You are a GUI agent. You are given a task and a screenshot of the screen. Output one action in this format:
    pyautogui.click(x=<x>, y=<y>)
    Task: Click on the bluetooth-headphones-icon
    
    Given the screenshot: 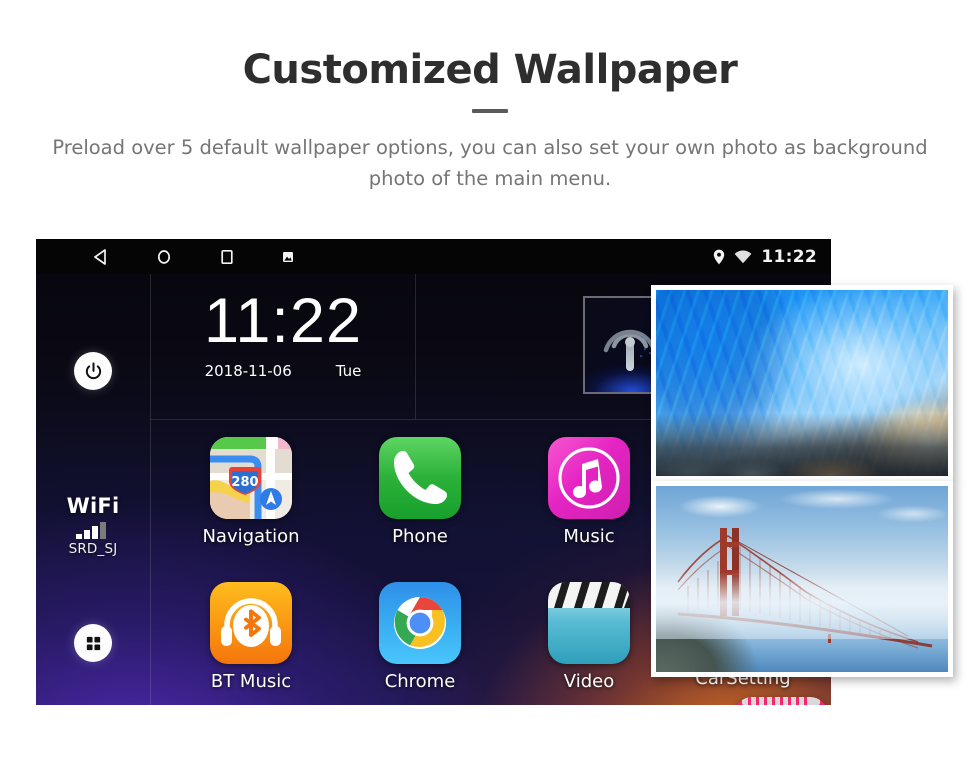 What is the action you would take?
    pyautogui.click(x=251, y=623)
    